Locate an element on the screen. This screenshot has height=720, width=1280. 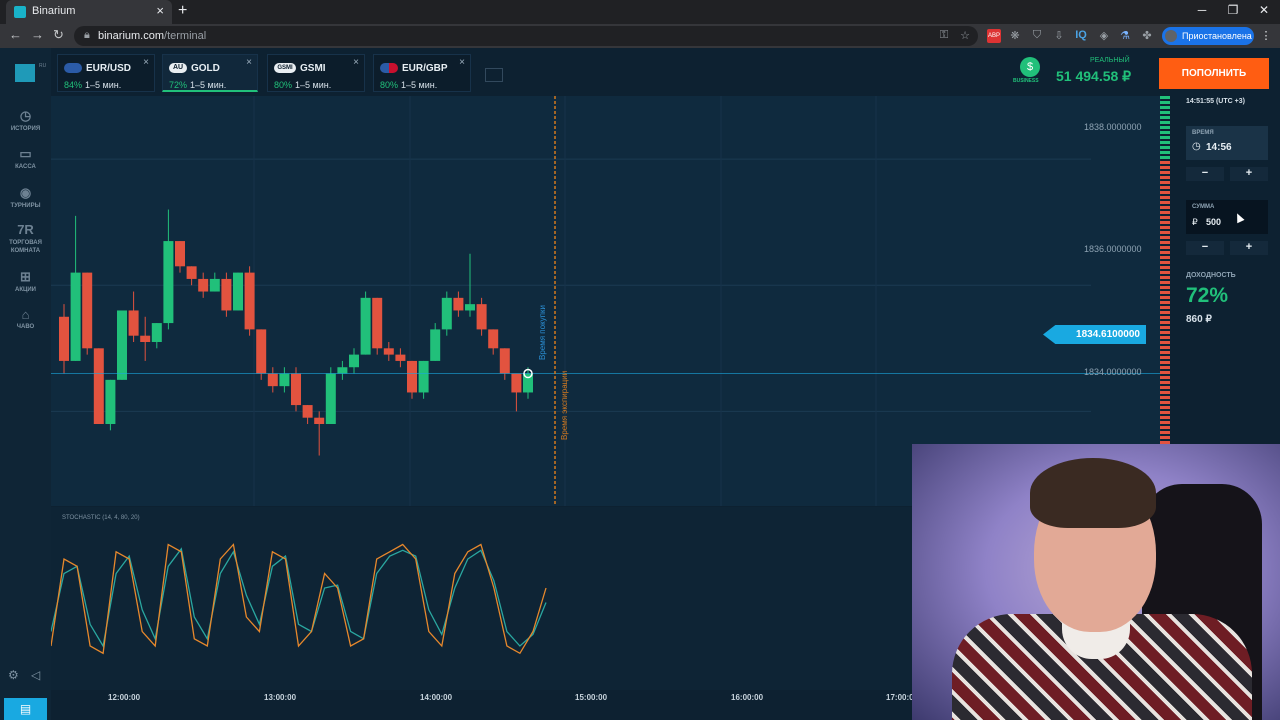
sidebar-item-tournaments: ◉ ТУРНИРЫ is located at coordinates (25, 197).